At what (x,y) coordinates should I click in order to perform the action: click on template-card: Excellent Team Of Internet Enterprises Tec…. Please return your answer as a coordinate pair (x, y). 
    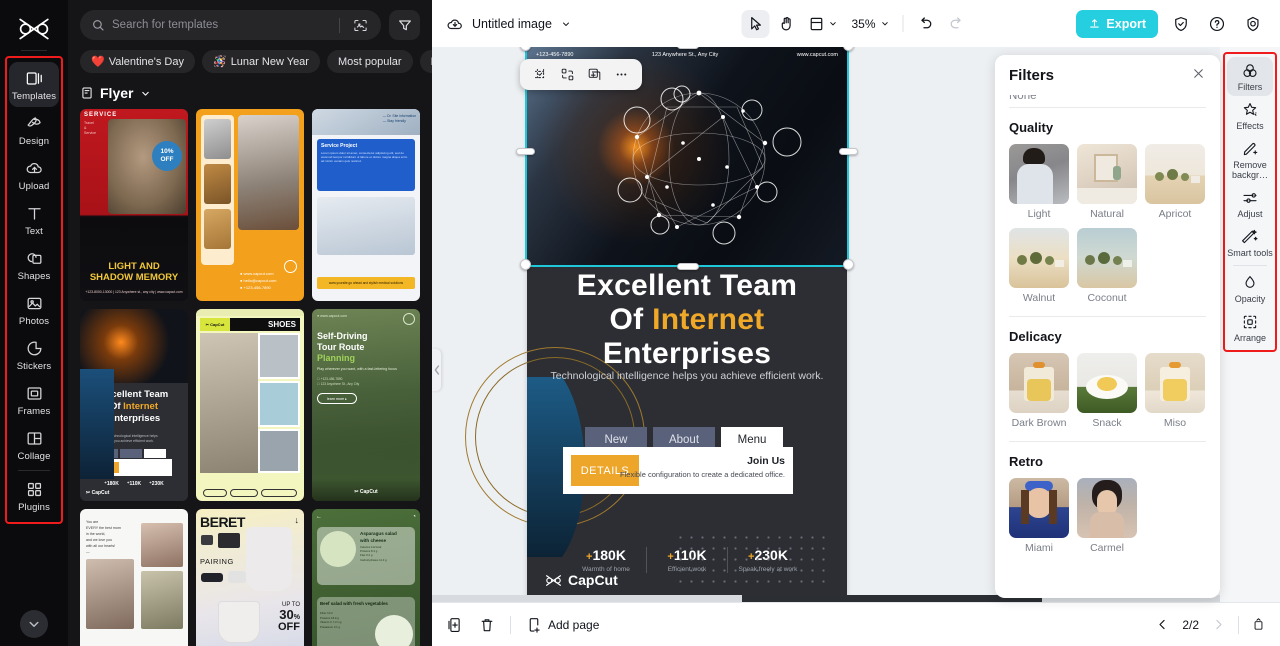
    Looking at the image, I should click on (134, 405).